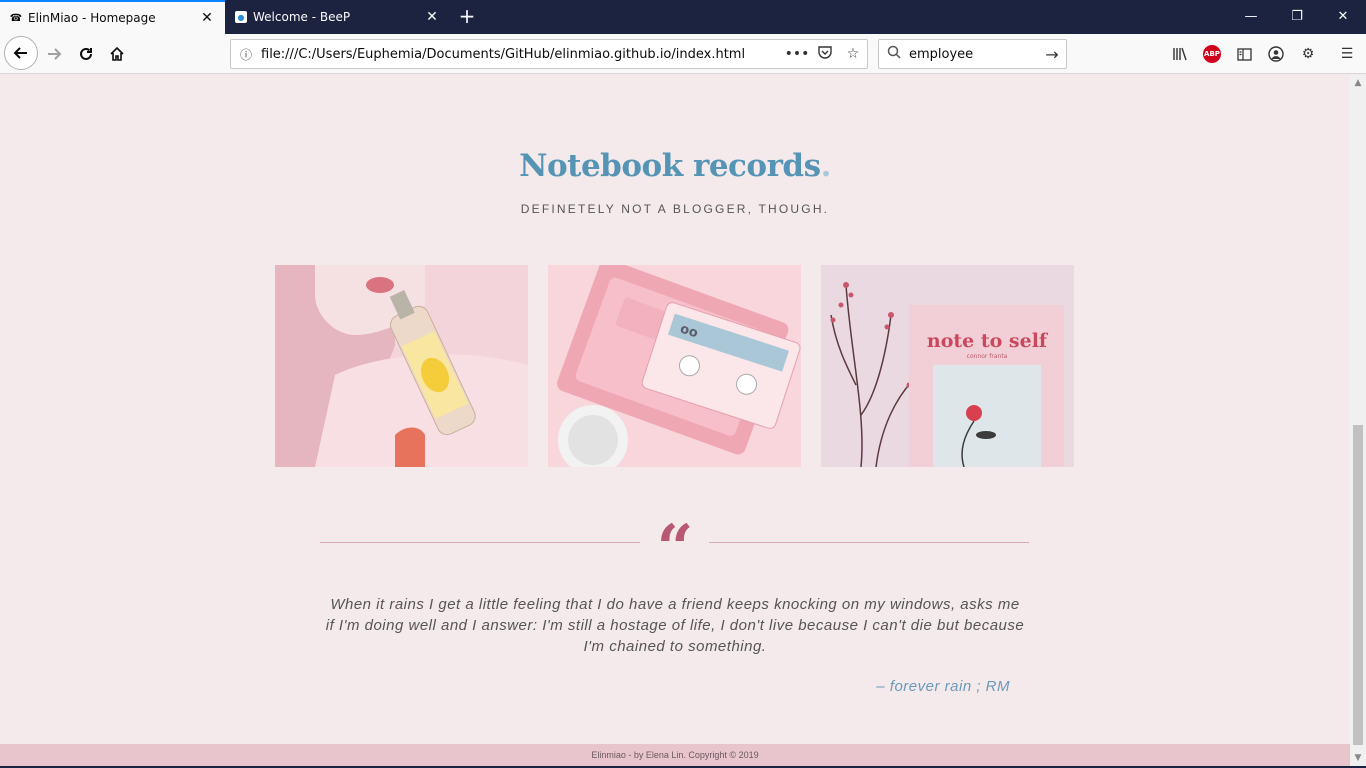 This screenshot has height=768, width=1366. Describe the element at coordinates (1347, 54) in the screenshot. I see `hamburger-menu-icon: ☰` at that location.